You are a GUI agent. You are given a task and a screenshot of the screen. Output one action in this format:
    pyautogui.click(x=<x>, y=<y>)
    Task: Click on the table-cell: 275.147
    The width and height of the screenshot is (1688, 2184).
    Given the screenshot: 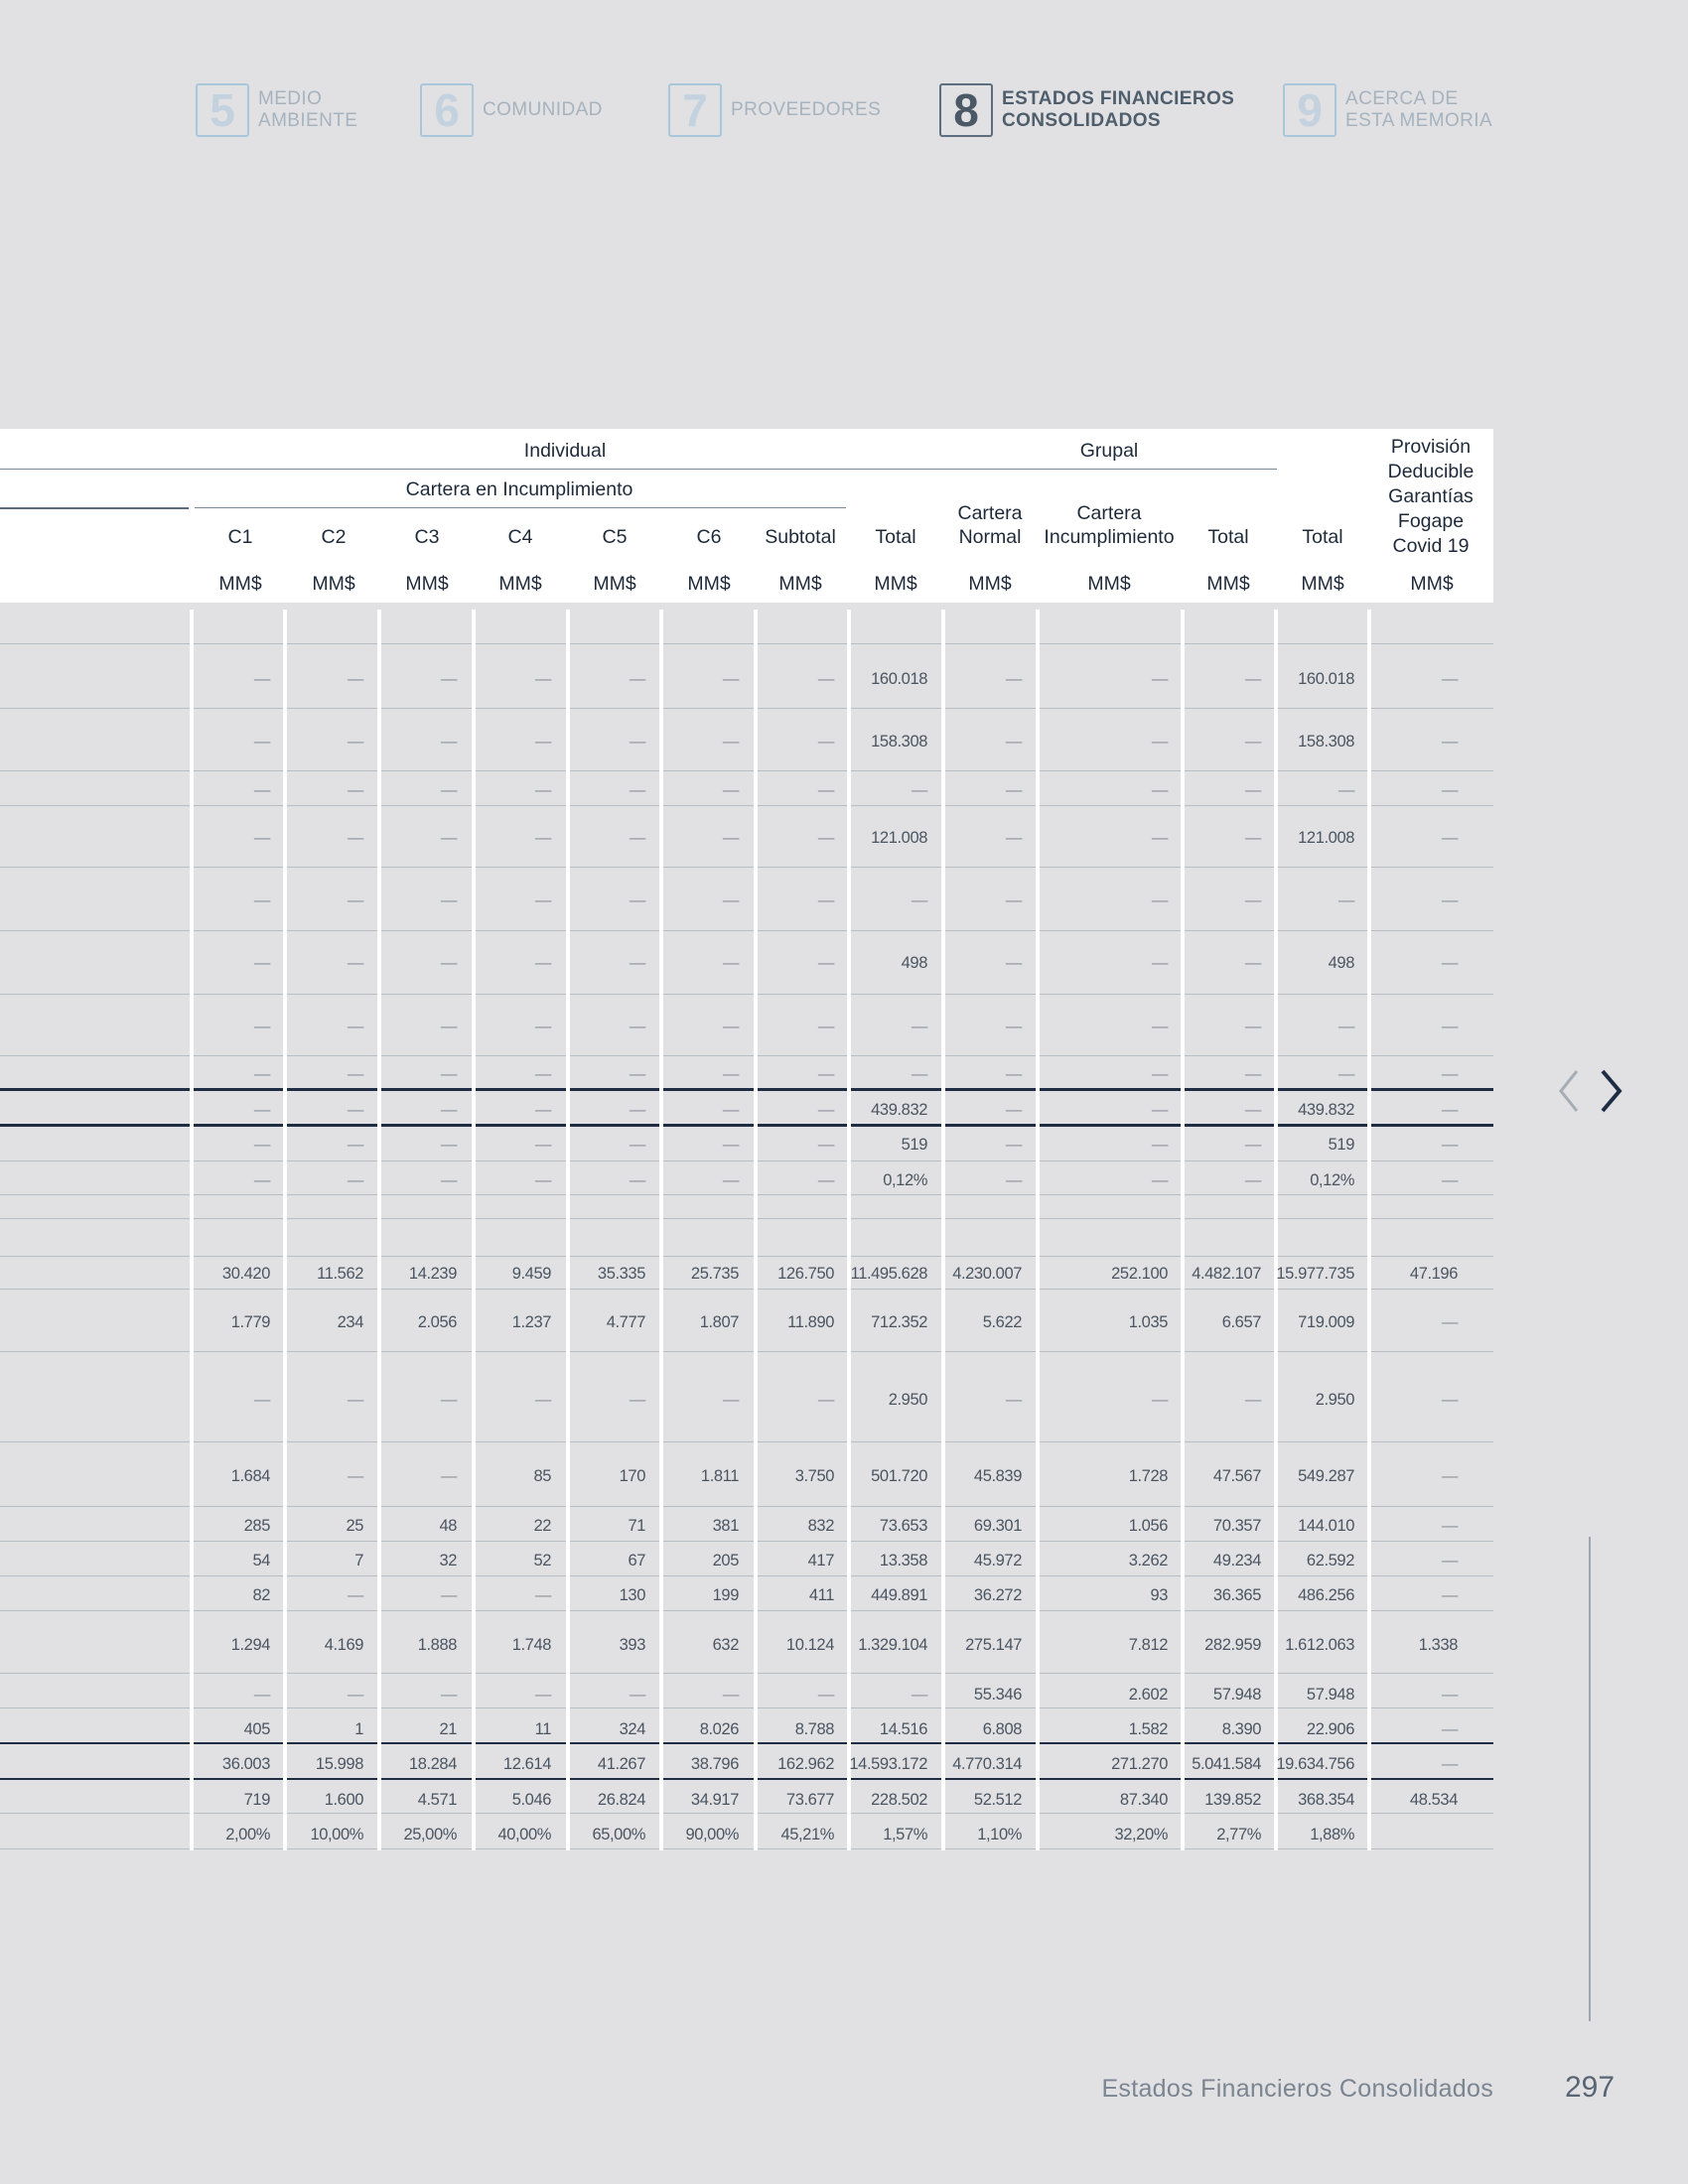 What is the action you would take?
    pyautogui.click(x=993, y=1645)
    